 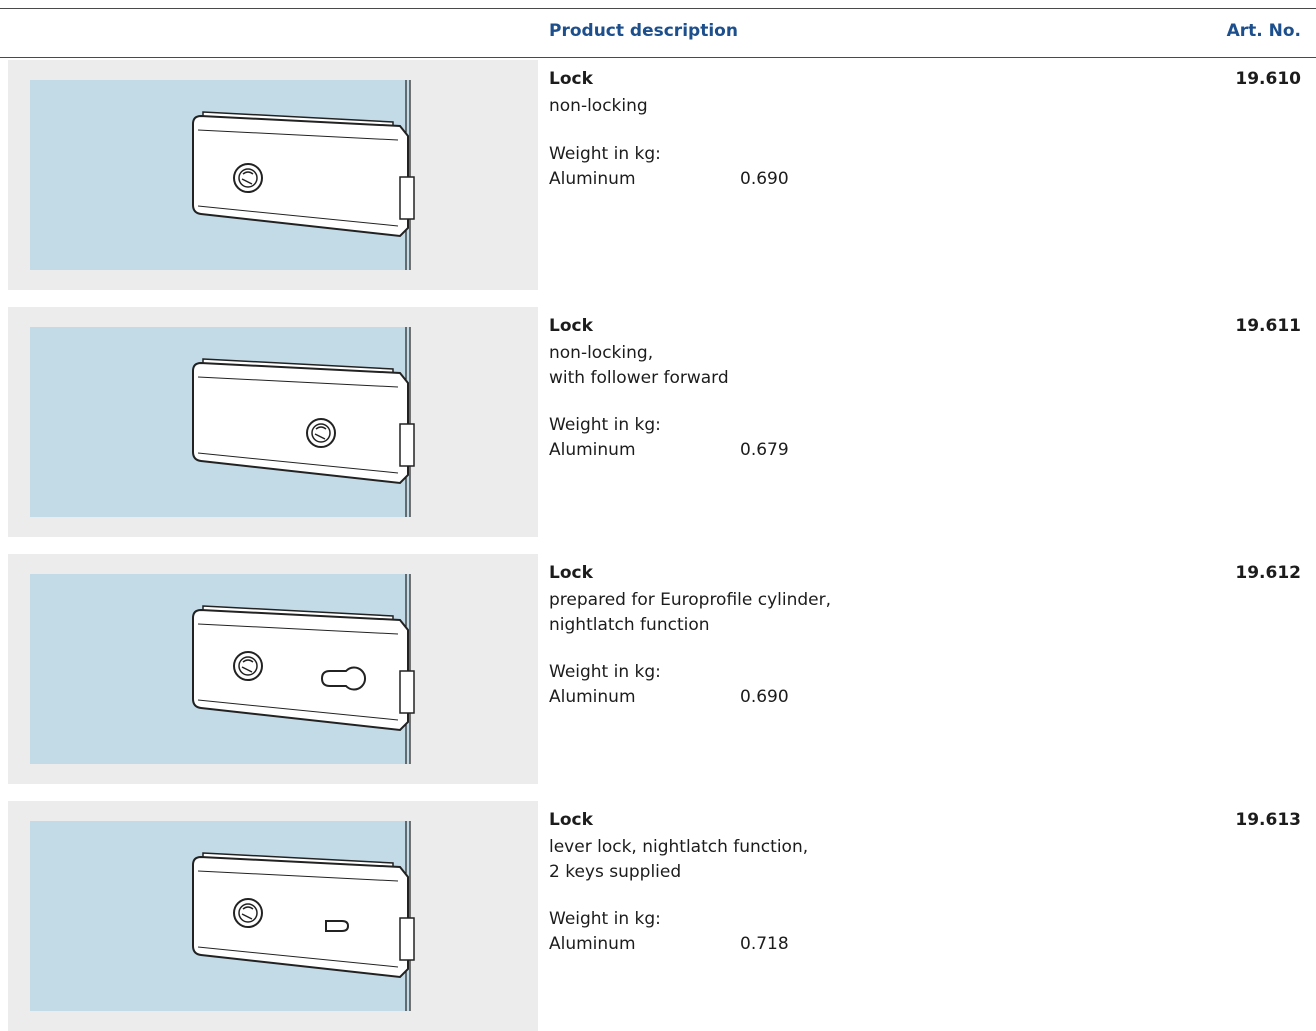 I want to click on article-number: 19.612, so click(x=1268, y=573).